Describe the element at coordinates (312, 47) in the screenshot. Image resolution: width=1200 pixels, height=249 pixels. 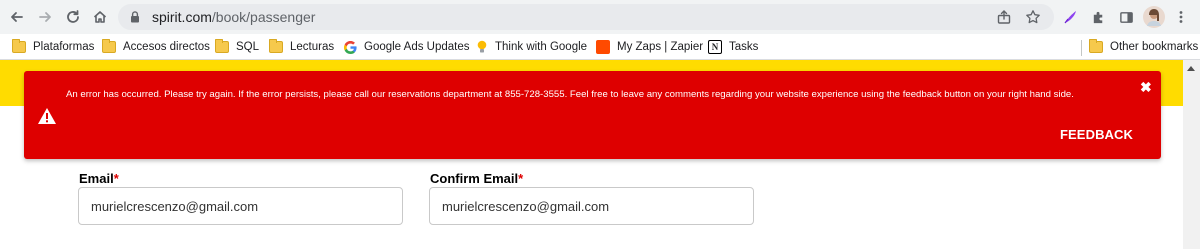
I see `bookmark-label: Lecturas` at that location.